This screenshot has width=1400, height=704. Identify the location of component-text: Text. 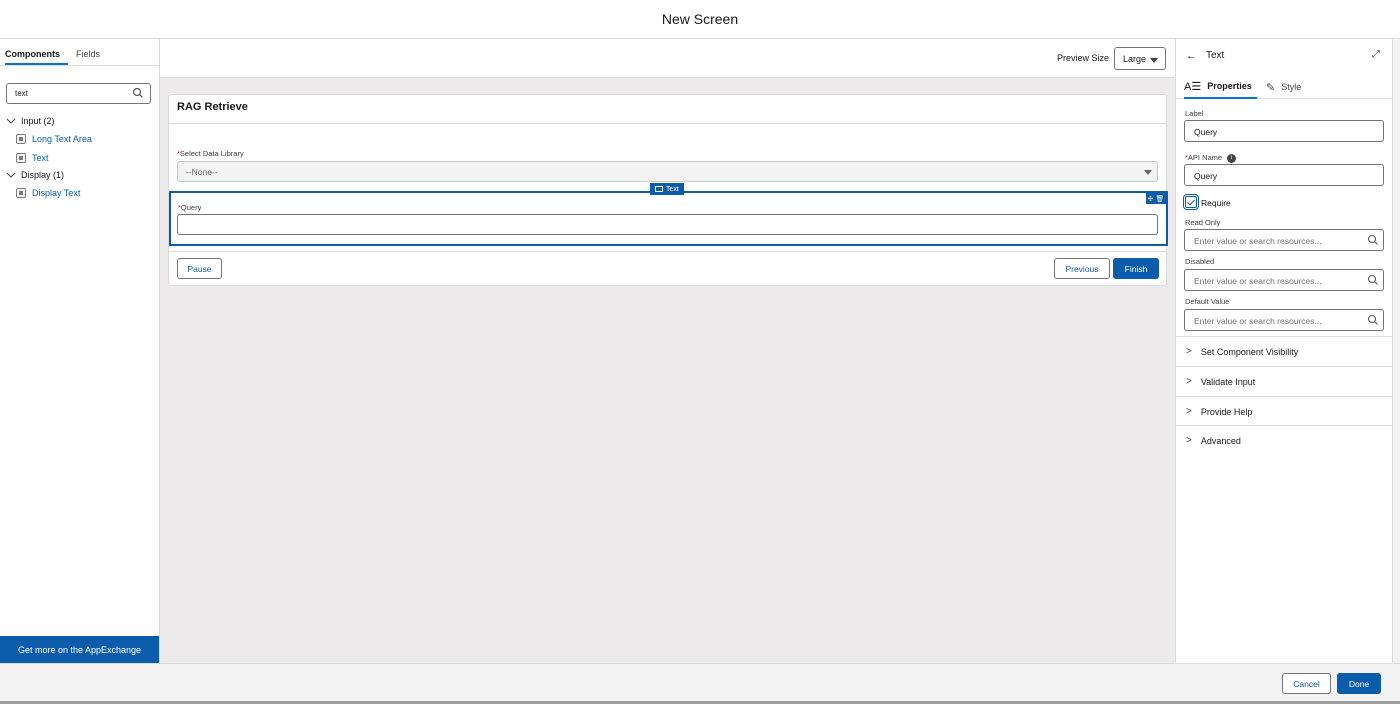
(81, 157).